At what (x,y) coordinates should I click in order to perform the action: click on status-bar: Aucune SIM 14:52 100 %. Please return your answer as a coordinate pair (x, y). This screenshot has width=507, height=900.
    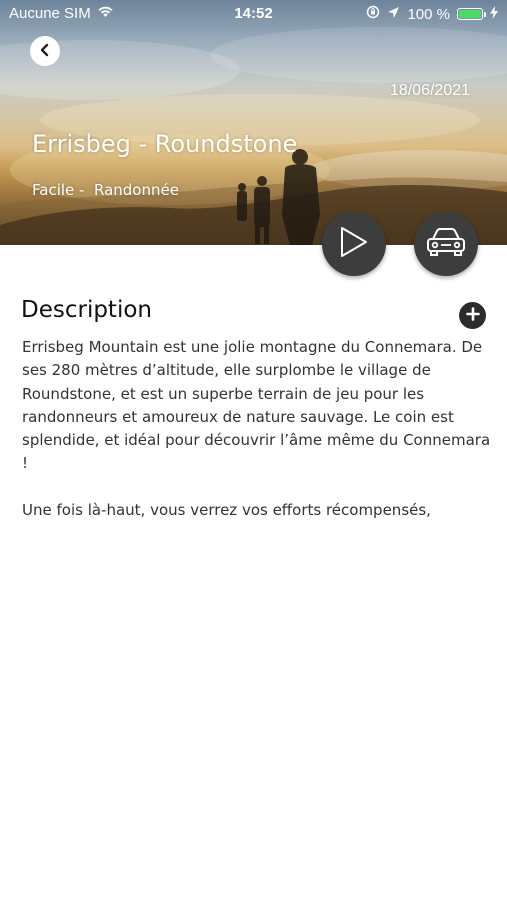
    Looking at the image, I should click on (253, 14).